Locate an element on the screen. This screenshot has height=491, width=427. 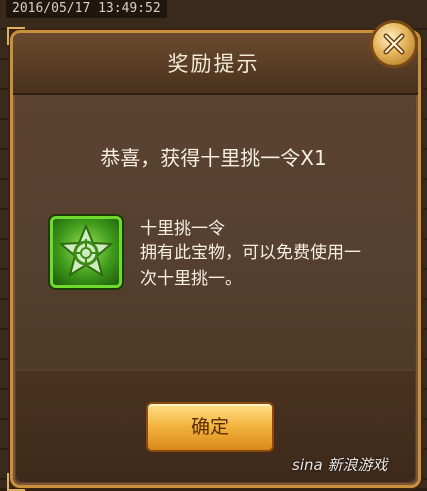
watermark: sina 新浪游戏 is located at coordinates (340, 465).